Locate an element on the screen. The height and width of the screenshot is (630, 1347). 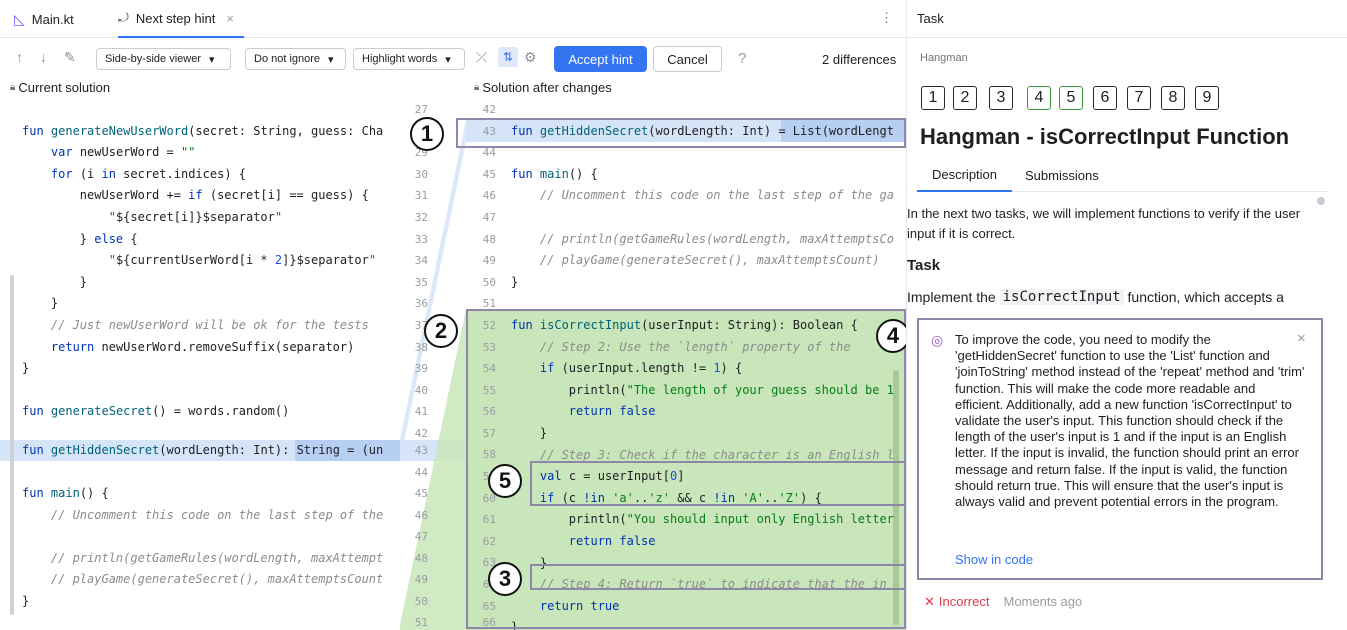
line-number: 33 is located at coordinates (421, 239).